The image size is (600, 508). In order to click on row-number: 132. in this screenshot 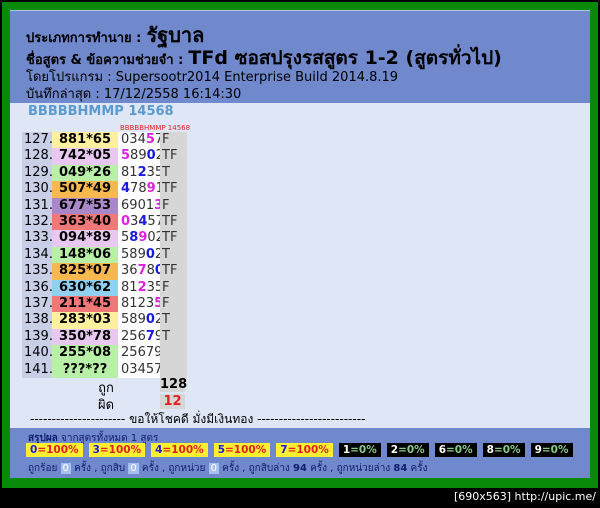, I will do `click(38, 222)`.